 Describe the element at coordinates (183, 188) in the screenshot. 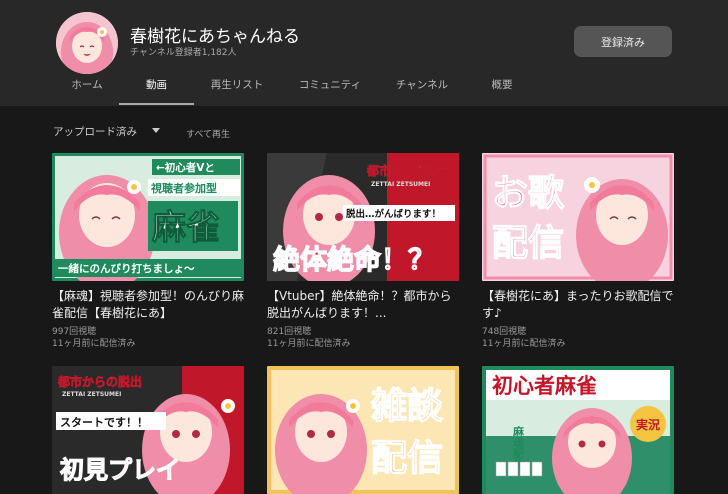

I see `thumb-text: 視聴者参加型` at that location.